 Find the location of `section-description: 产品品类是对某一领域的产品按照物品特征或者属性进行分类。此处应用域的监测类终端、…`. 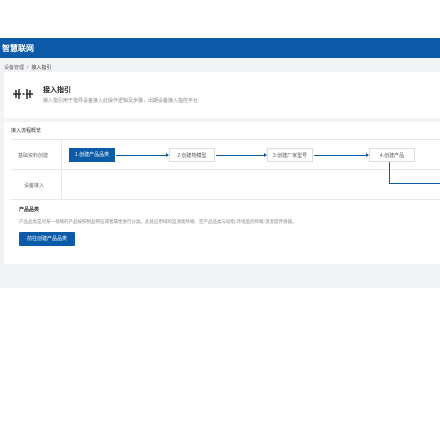

section-description: 产品品类是对某一领域的产品按照物品特征或者属性进行分类。此处应用域的监测类终端、… is located at coordinates (158, 221).